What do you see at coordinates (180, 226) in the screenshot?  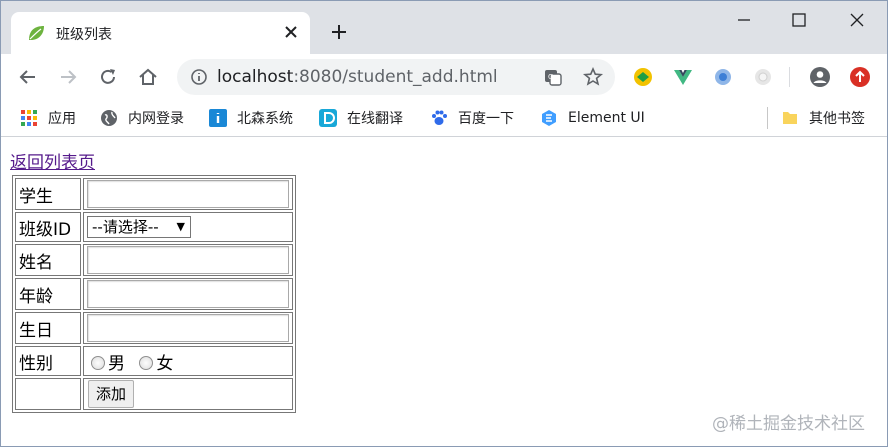 I see `dropdown-arrow-icon: ▼` at bounding box center [180, 226].